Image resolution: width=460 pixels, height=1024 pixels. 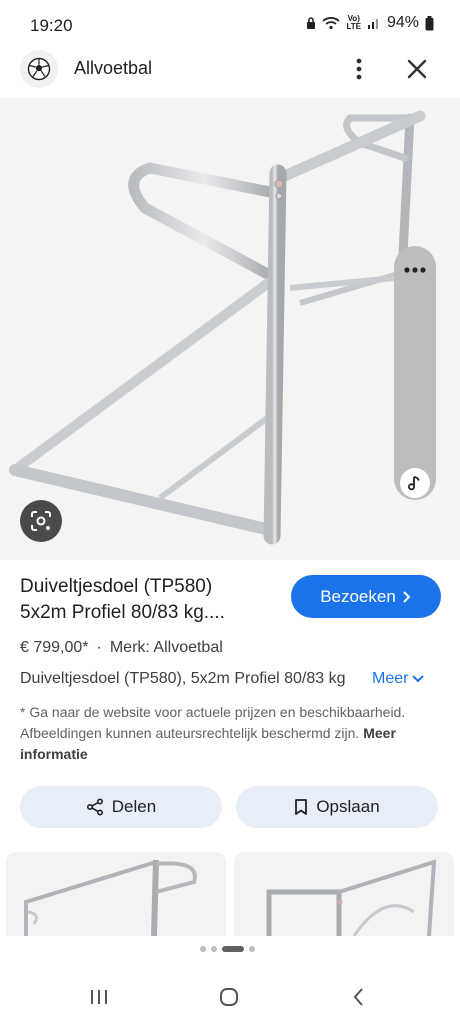 I want to click on battery-icon, so click(x=429, y=22).